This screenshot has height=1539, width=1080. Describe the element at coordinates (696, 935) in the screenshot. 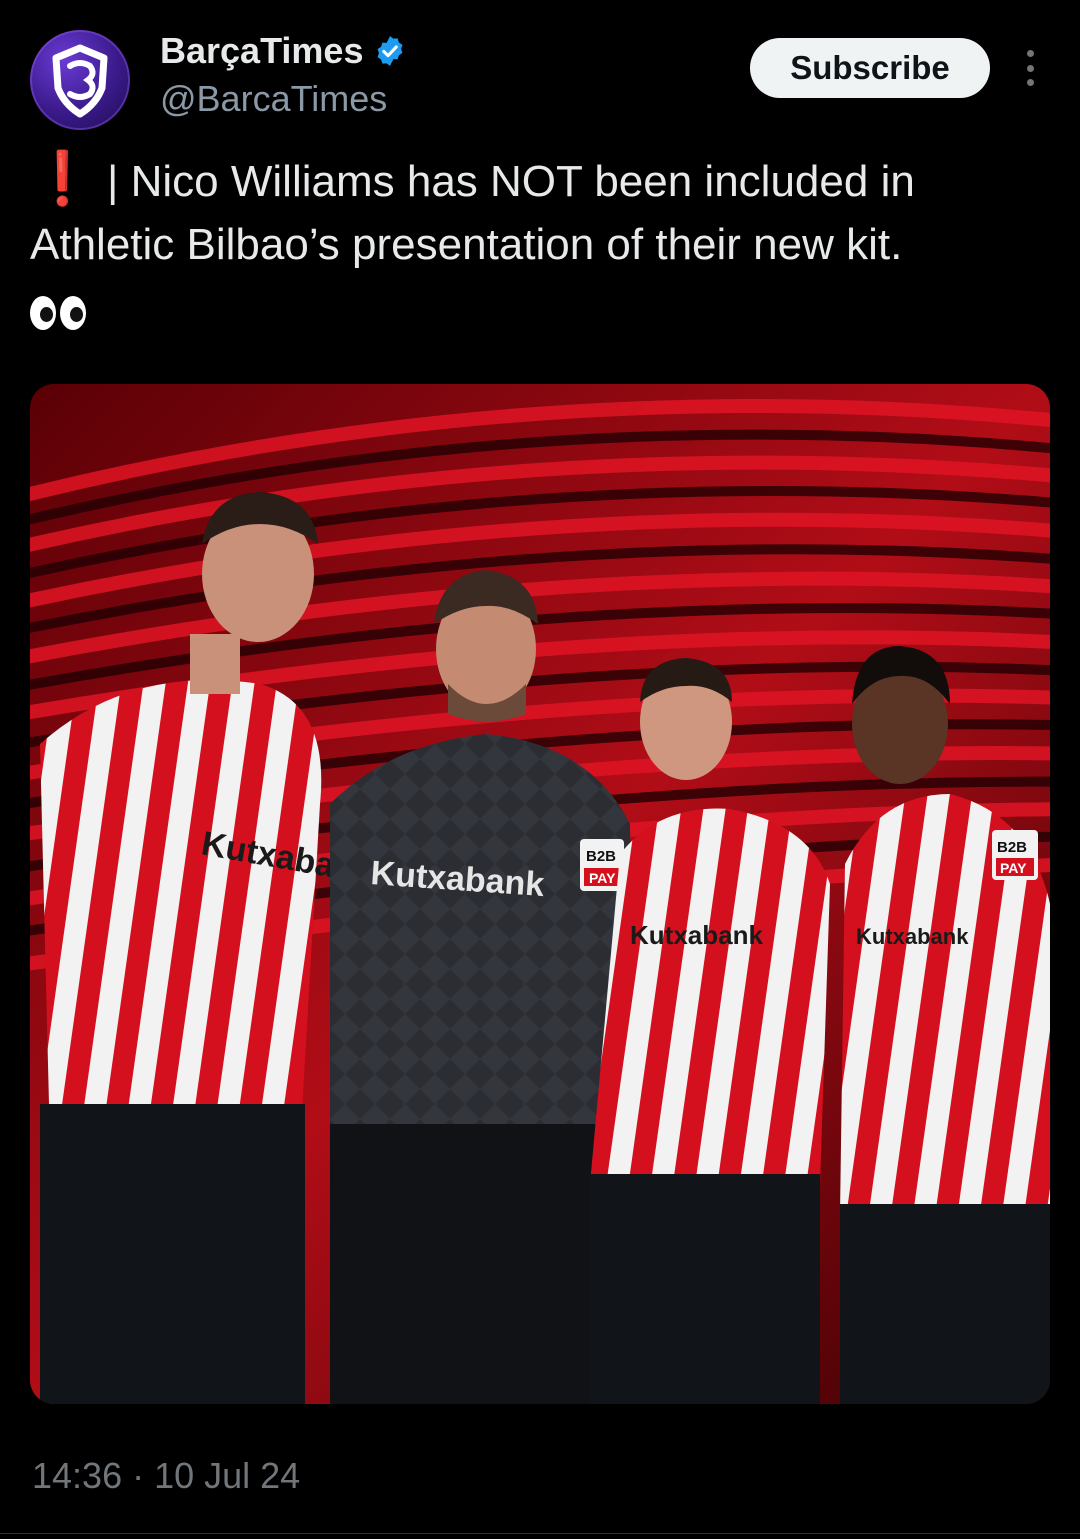

I see `sponsor-text-third: Kutxabank` at that location.